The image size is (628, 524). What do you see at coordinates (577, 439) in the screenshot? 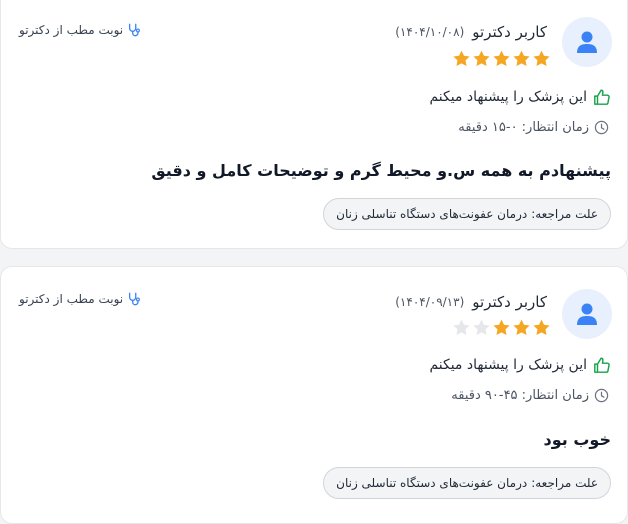
I see `review-comment: خوب بود` at bounding box center [577, 439].